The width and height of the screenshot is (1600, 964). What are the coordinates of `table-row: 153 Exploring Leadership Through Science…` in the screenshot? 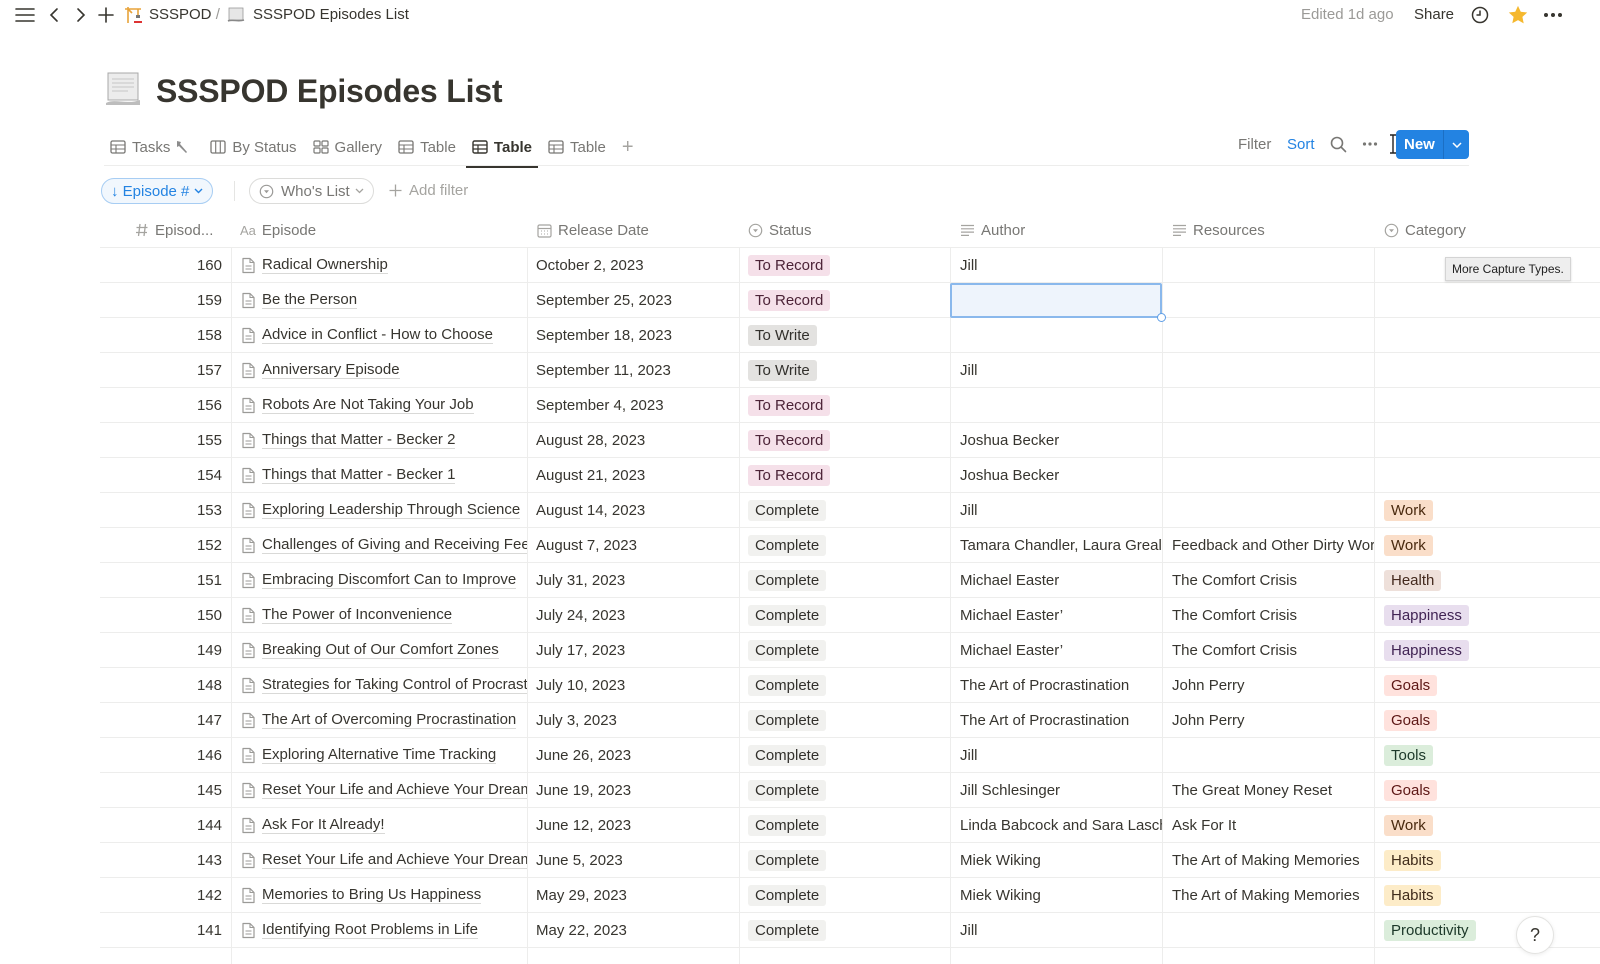 It's located at (850, 510).